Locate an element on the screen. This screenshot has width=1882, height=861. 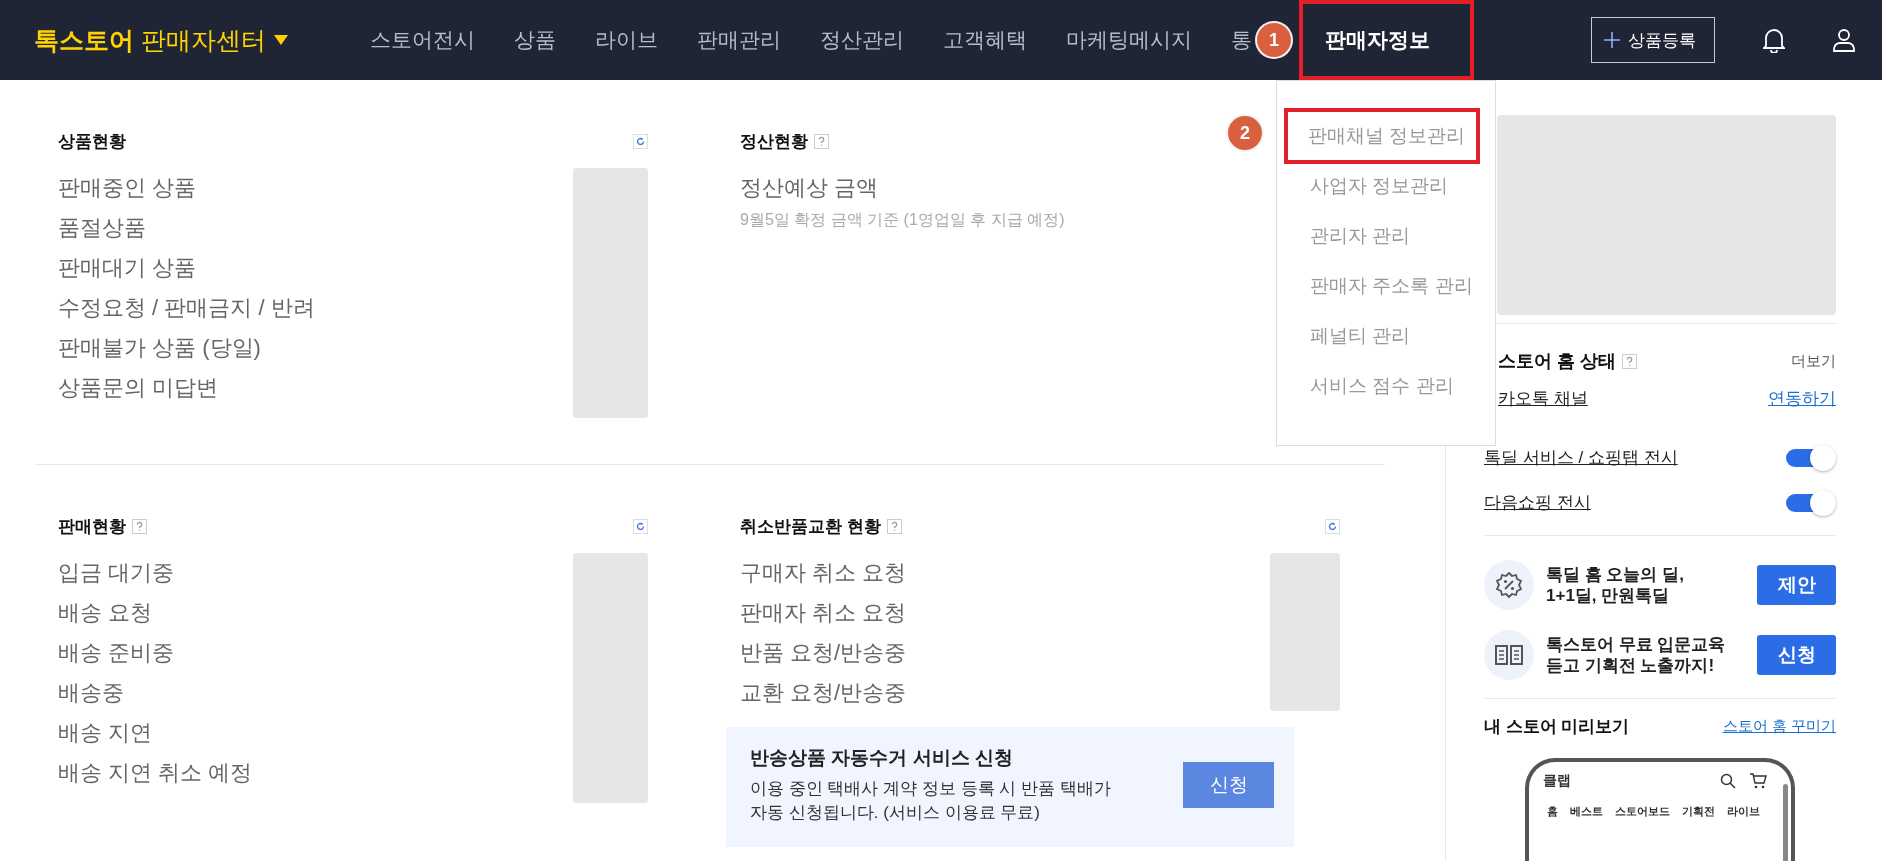
status-link: 정산예상 금액 is located at coordinates (902, 188).